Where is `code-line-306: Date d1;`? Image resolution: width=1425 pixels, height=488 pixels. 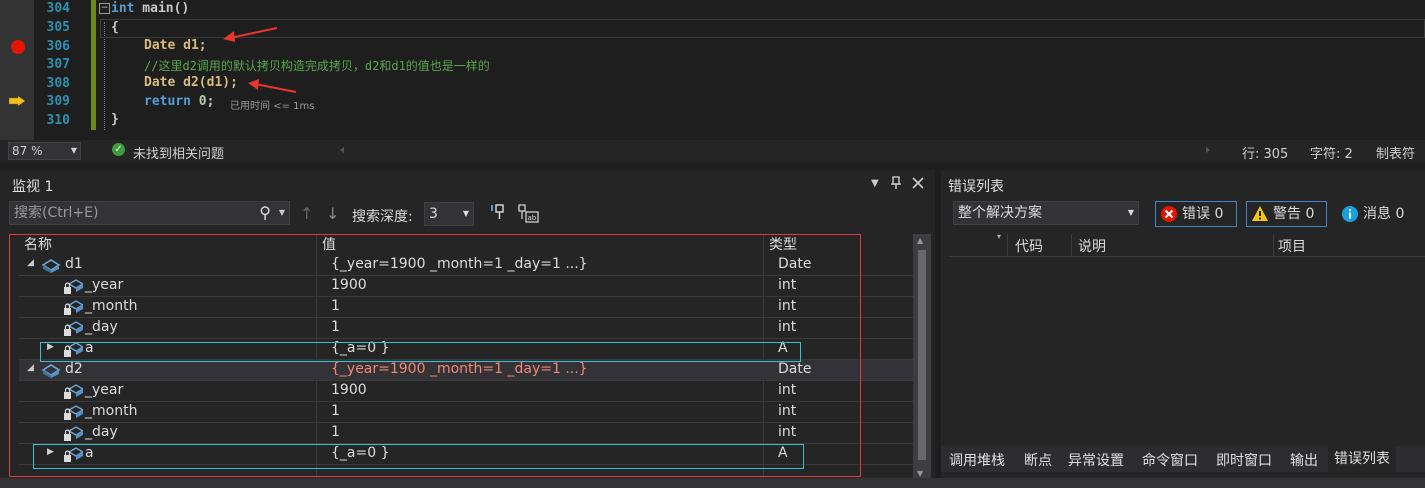
code-line-306: Date d1; is located at coordinates (175, 45).